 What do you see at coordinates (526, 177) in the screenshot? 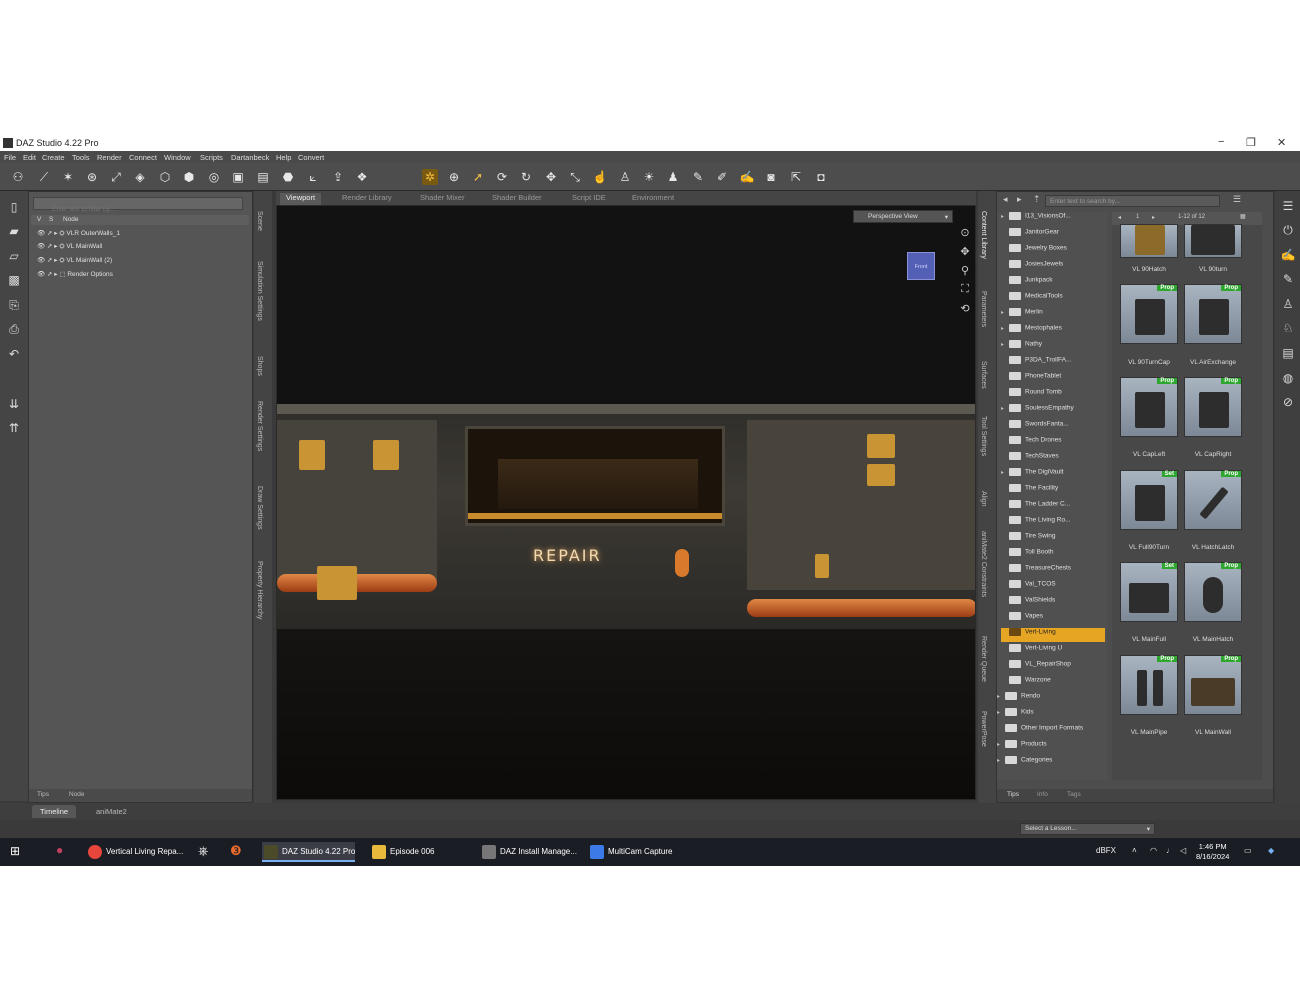
I see `orbit-icon: ↻` at bounding box center [526, 177].